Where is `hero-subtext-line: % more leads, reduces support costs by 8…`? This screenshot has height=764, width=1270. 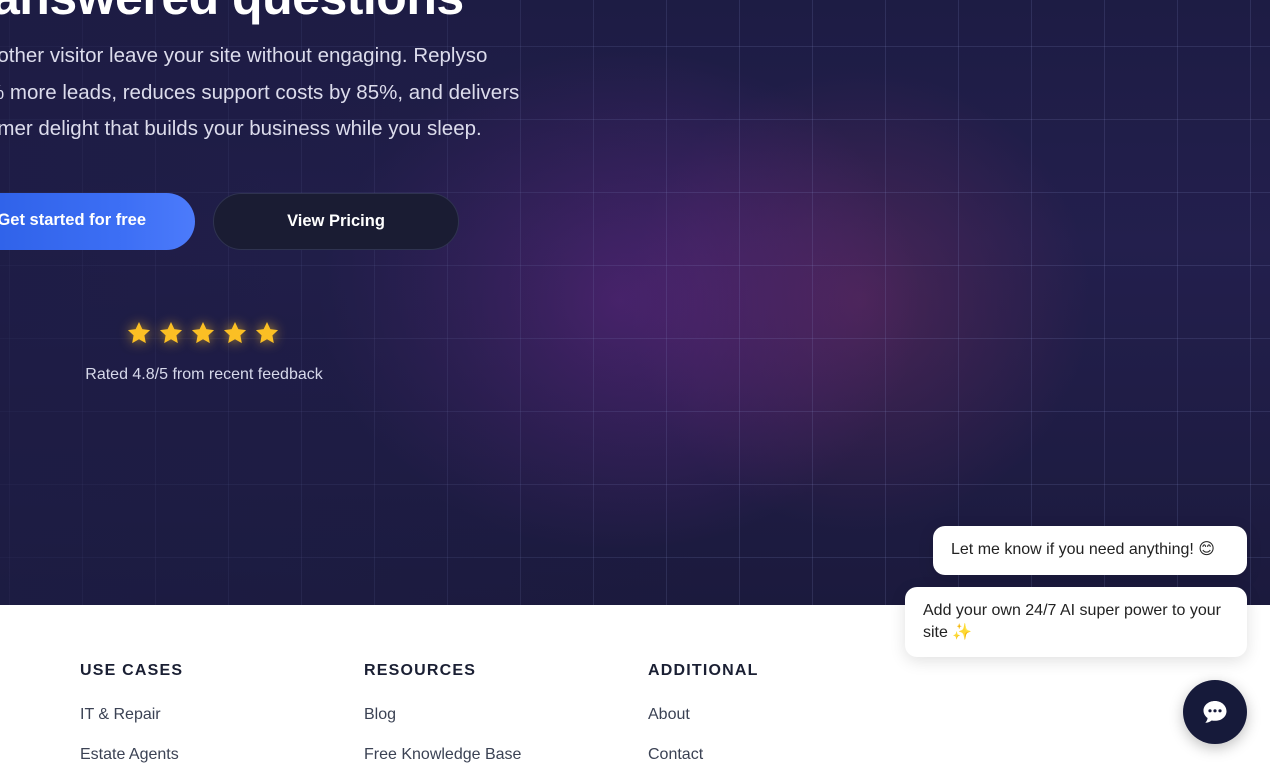 hero-subtext-line: % more leads, reduces support costs by 8… is located at coordinates (260, 92).